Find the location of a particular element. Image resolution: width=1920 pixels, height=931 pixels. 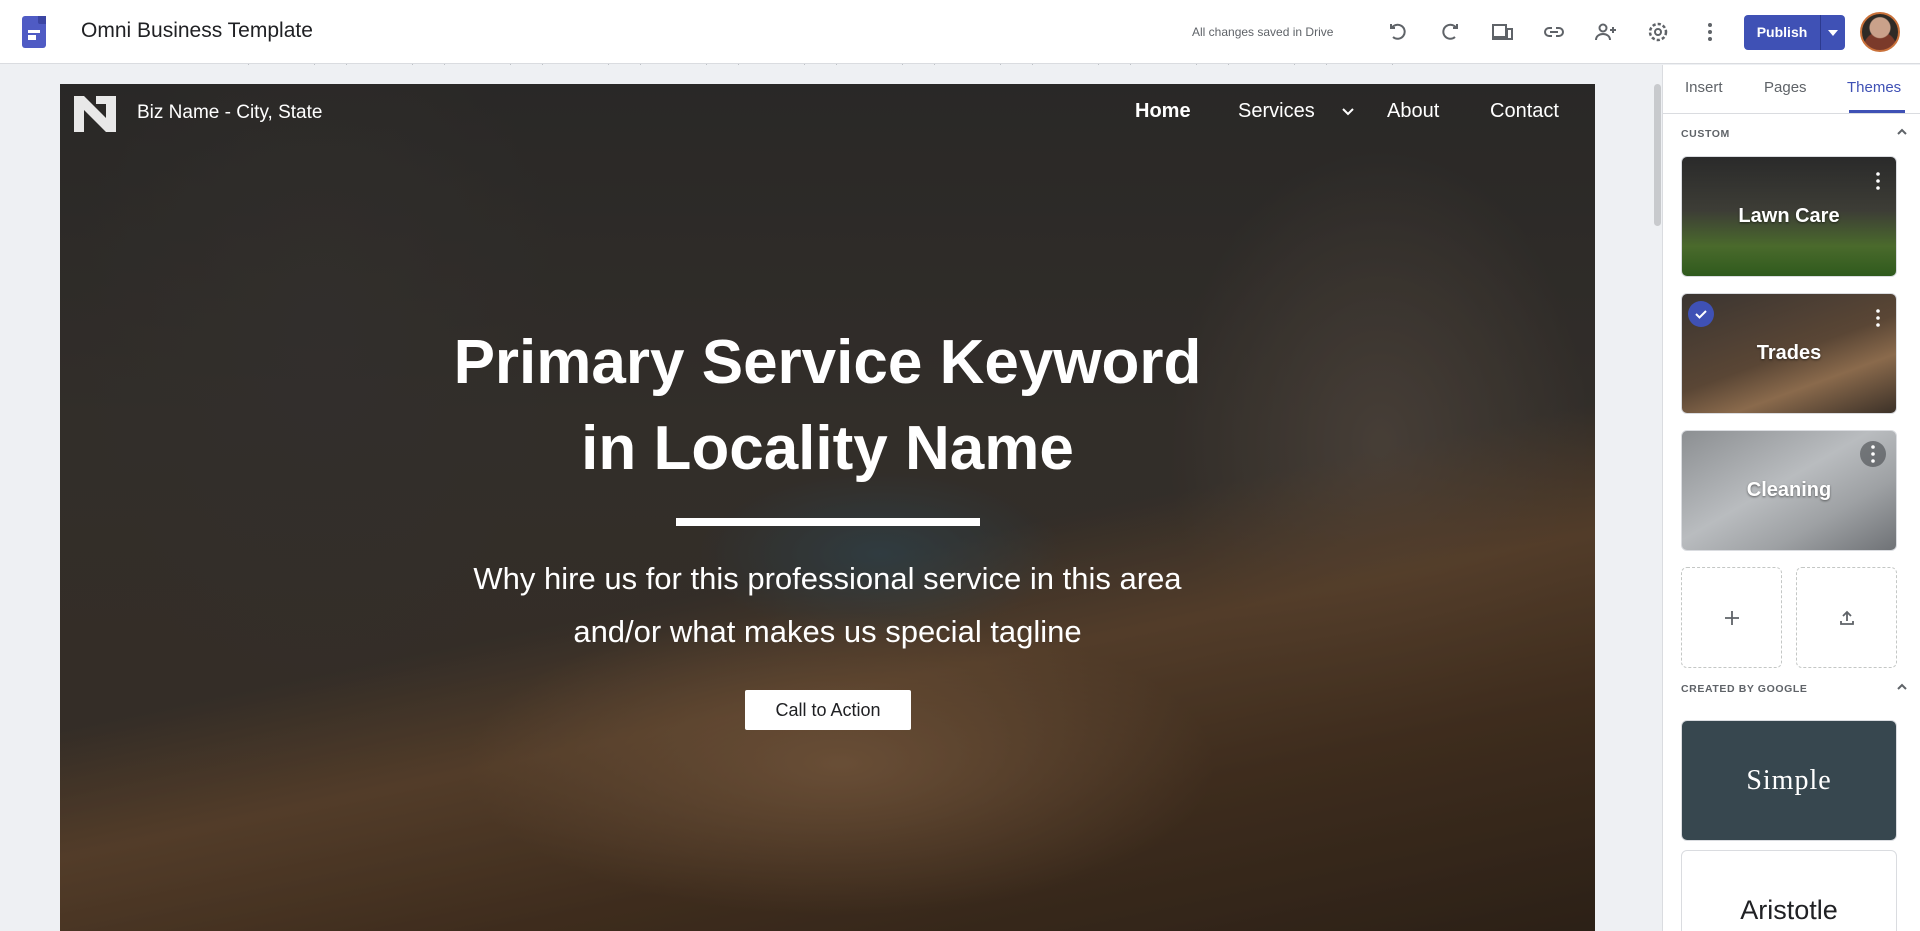

theme-name: Lawn Care is located at coordinates (1789, 216).